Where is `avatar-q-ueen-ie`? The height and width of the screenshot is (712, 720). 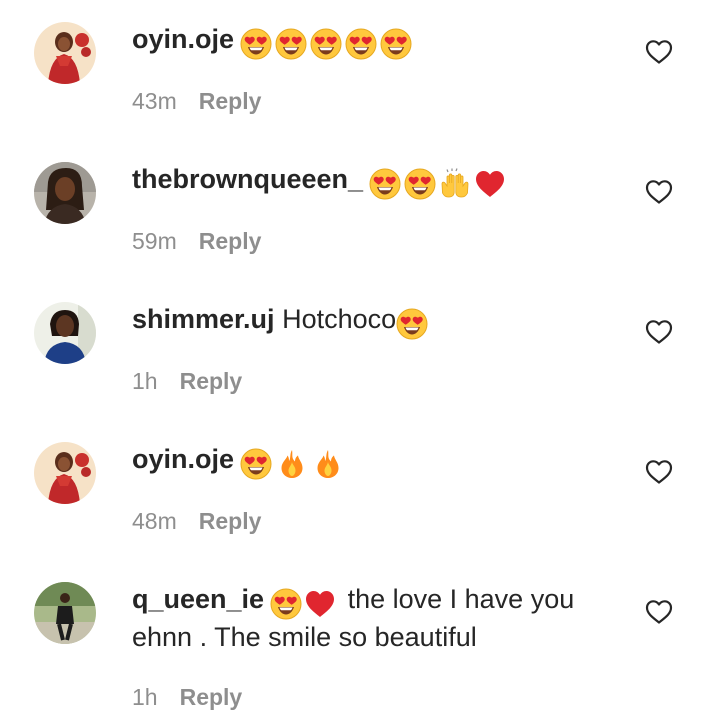
avatar-q-ueen-ie is located at coordinates (65, 613).